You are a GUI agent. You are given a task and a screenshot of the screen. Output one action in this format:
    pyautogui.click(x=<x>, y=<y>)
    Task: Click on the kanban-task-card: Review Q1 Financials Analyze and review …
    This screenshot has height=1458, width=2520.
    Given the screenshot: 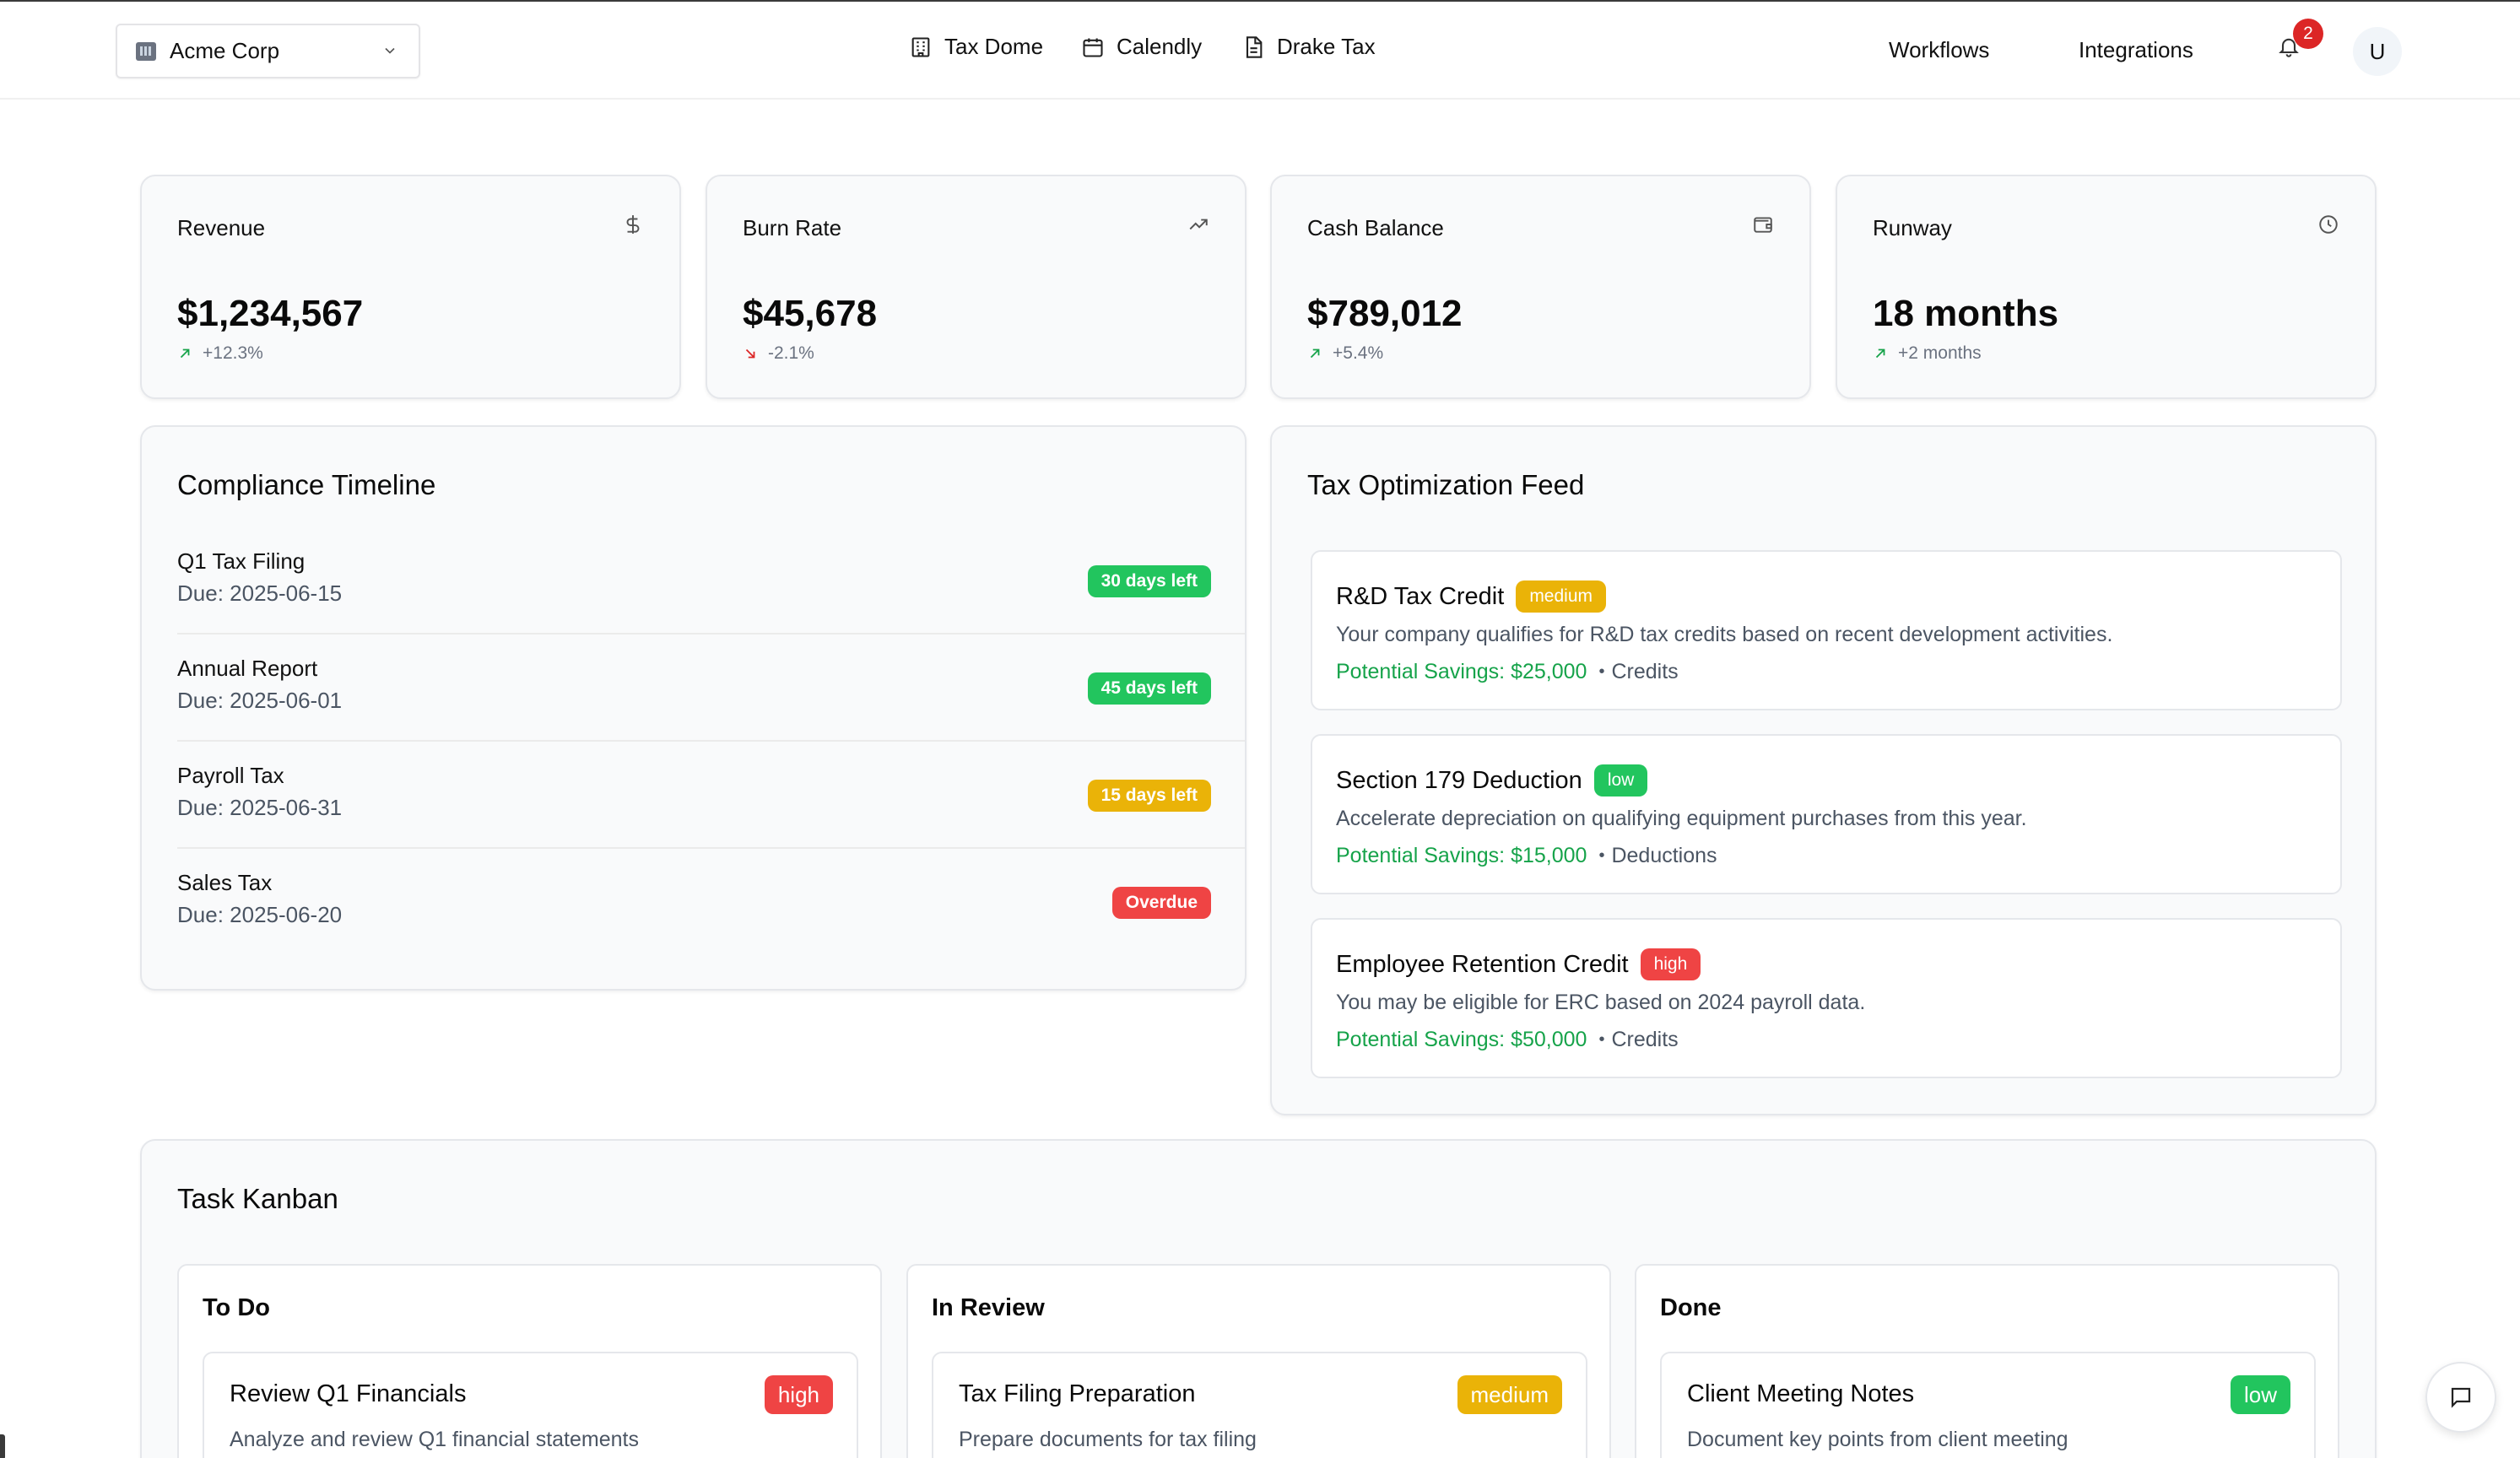 What is the action you would take?
    pyautogui.click(x=530, y=1405)
    